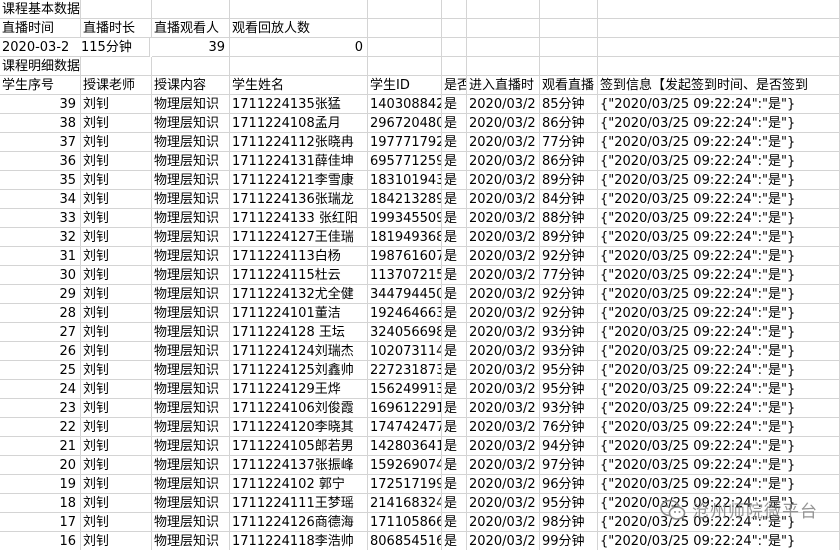 Image resolution: width=840 pixels, height=550 pixels. I want to click on cell-student-no: 29, so click(40, 294).